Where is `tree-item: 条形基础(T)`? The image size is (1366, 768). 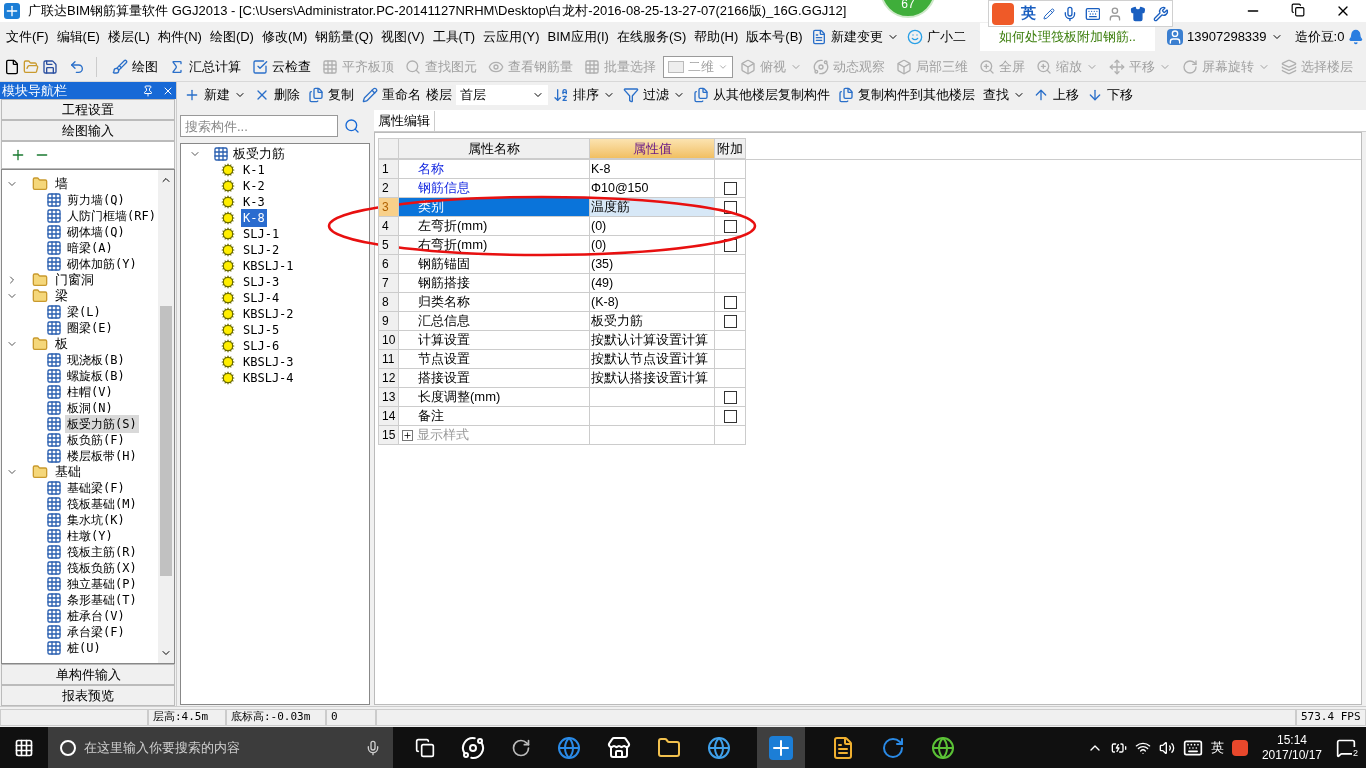
tree-item: 条形基础(T) is located at coordinates (102, 600).